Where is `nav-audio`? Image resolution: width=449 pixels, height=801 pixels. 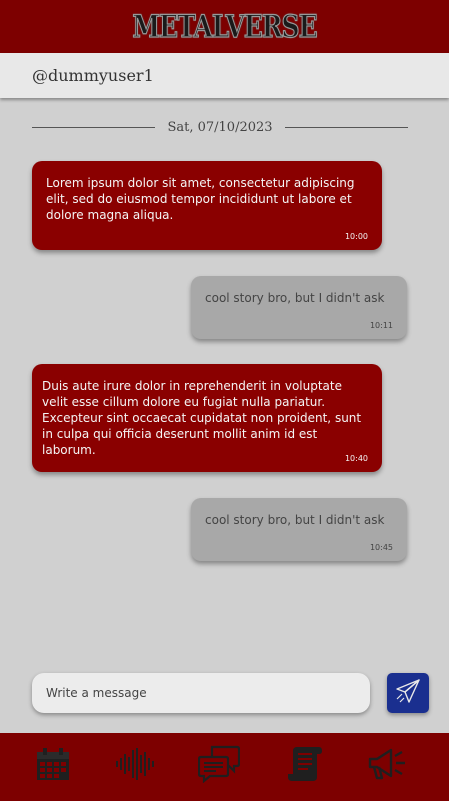 nav-audio is located at coordinates (135, 766).